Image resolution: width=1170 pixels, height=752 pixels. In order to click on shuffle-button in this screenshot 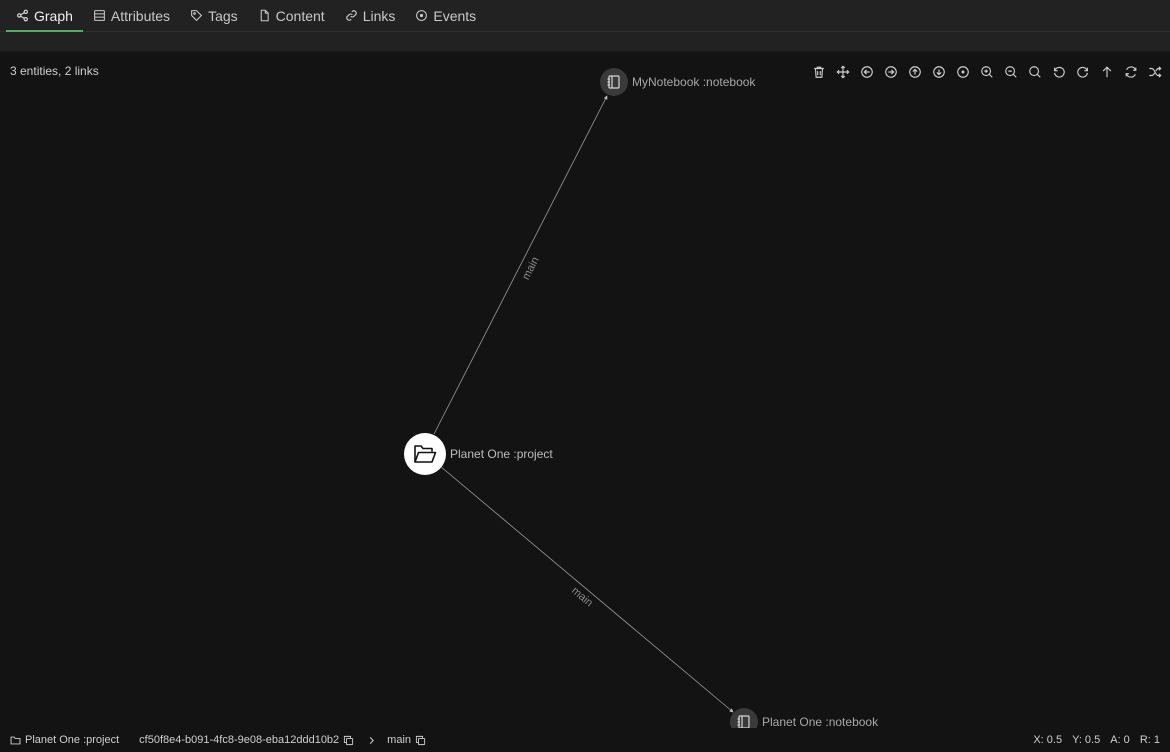, I will do `click(1155, 72)`.